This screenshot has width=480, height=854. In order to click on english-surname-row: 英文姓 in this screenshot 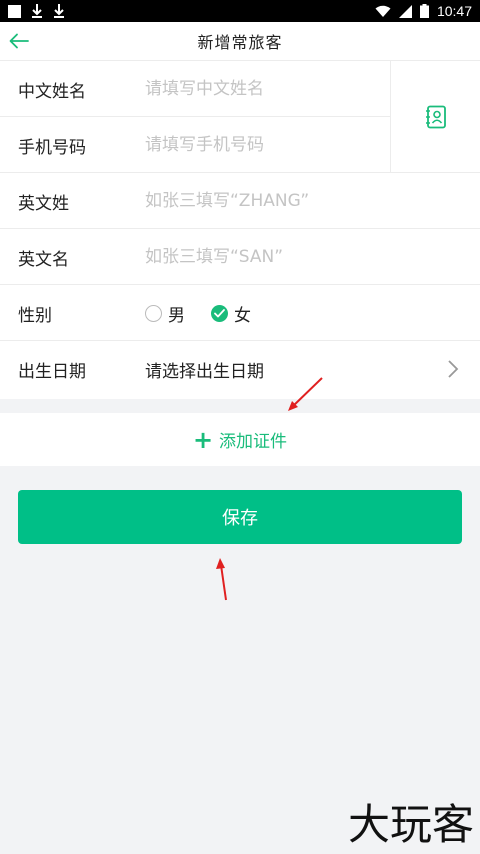, I will do `click(240, 201)`.